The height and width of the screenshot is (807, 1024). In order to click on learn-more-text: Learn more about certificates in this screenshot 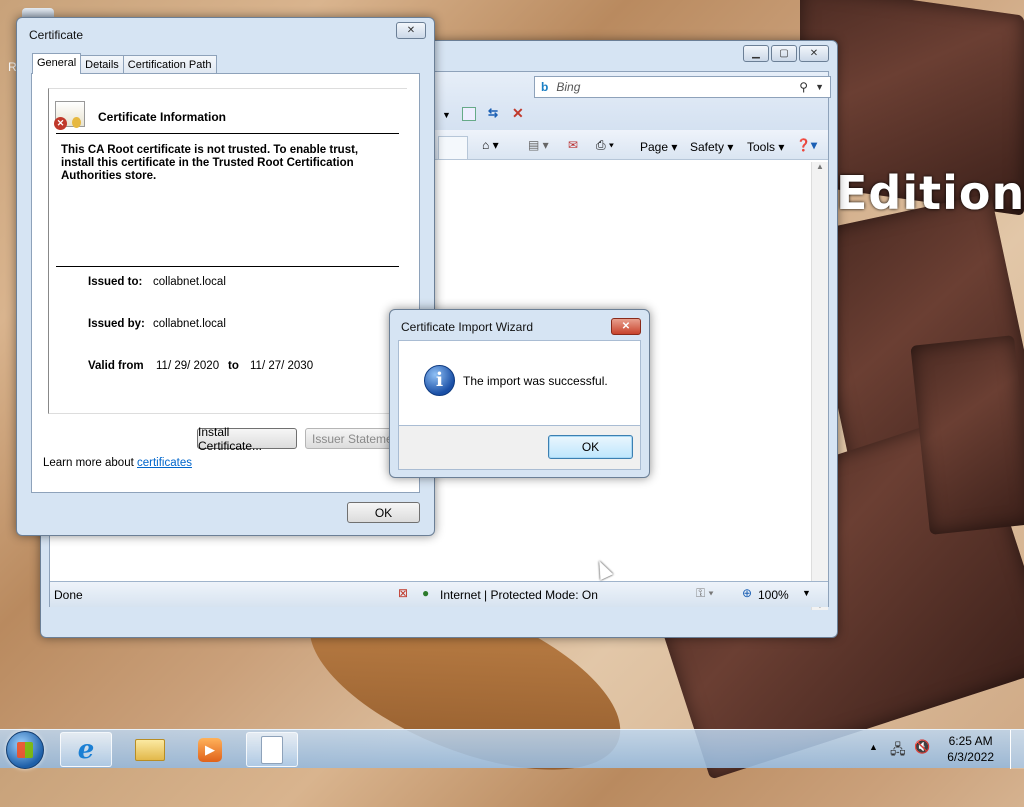, I will do `click(117, 463)`.